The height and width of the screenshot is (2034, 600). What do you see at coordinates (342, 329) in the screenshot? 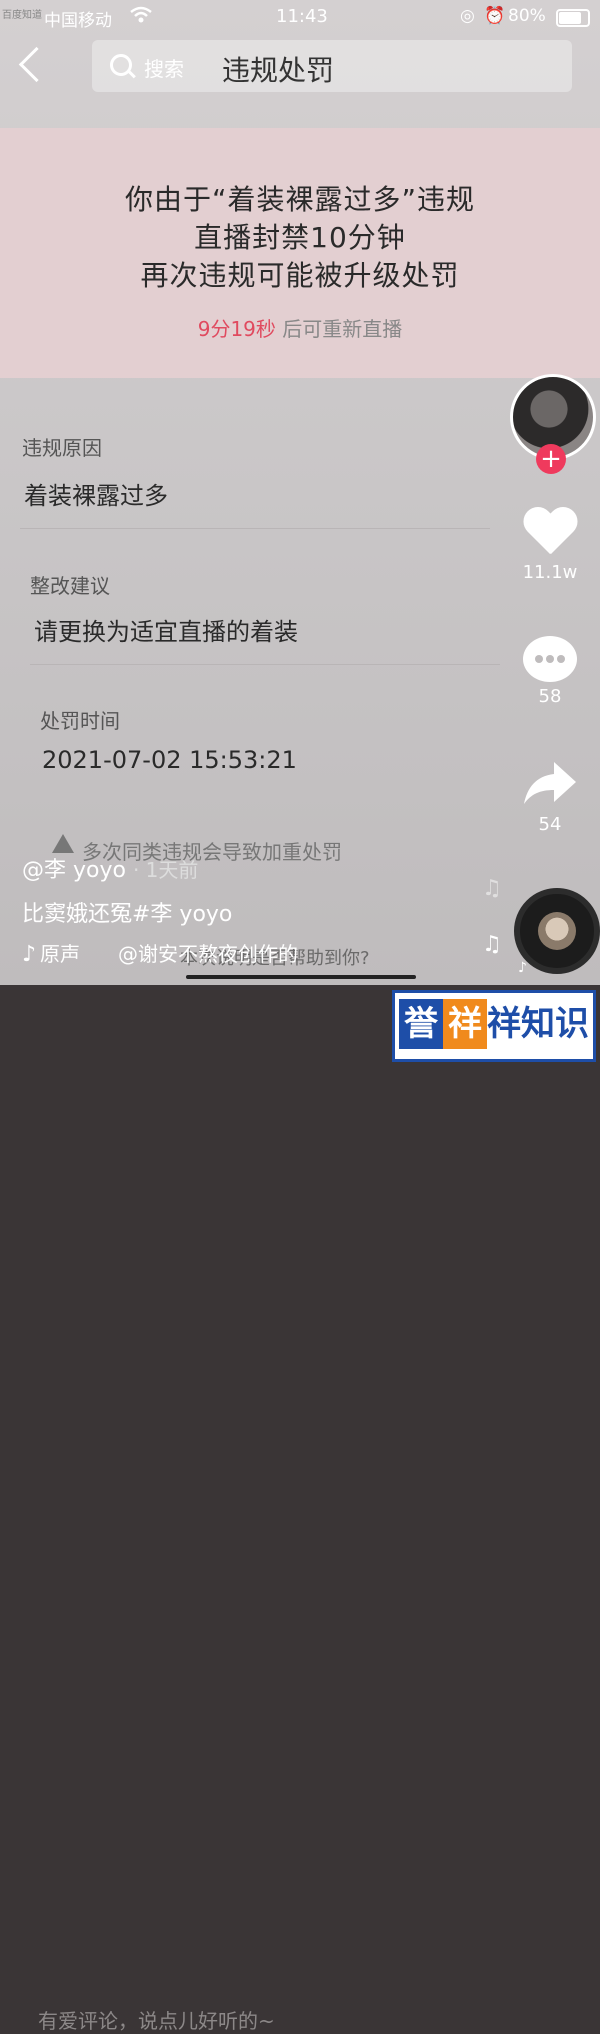
I see `countdown-text: 后可重新直播` at bounding box center [342, 329].